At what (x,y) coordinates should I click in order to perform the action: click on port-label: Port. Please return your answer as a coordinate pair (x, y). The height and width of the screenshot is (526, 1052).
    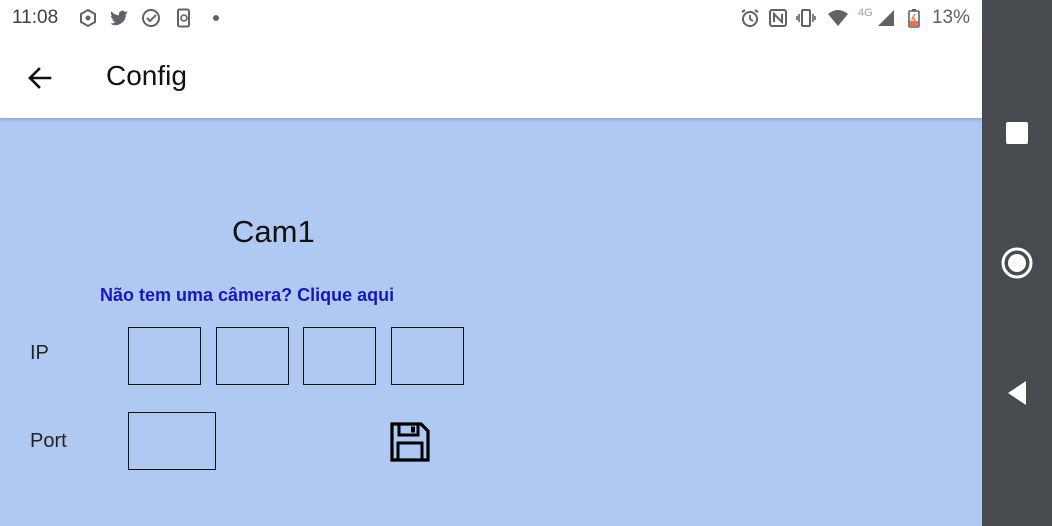
    Looking at the image, I should click on (48, 441).